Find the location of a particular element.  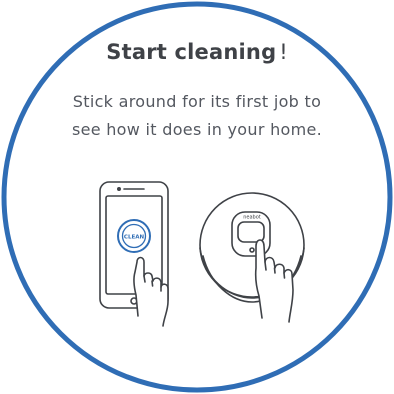

clean-button-label: CLEAN is located at coordinates (134, 238).